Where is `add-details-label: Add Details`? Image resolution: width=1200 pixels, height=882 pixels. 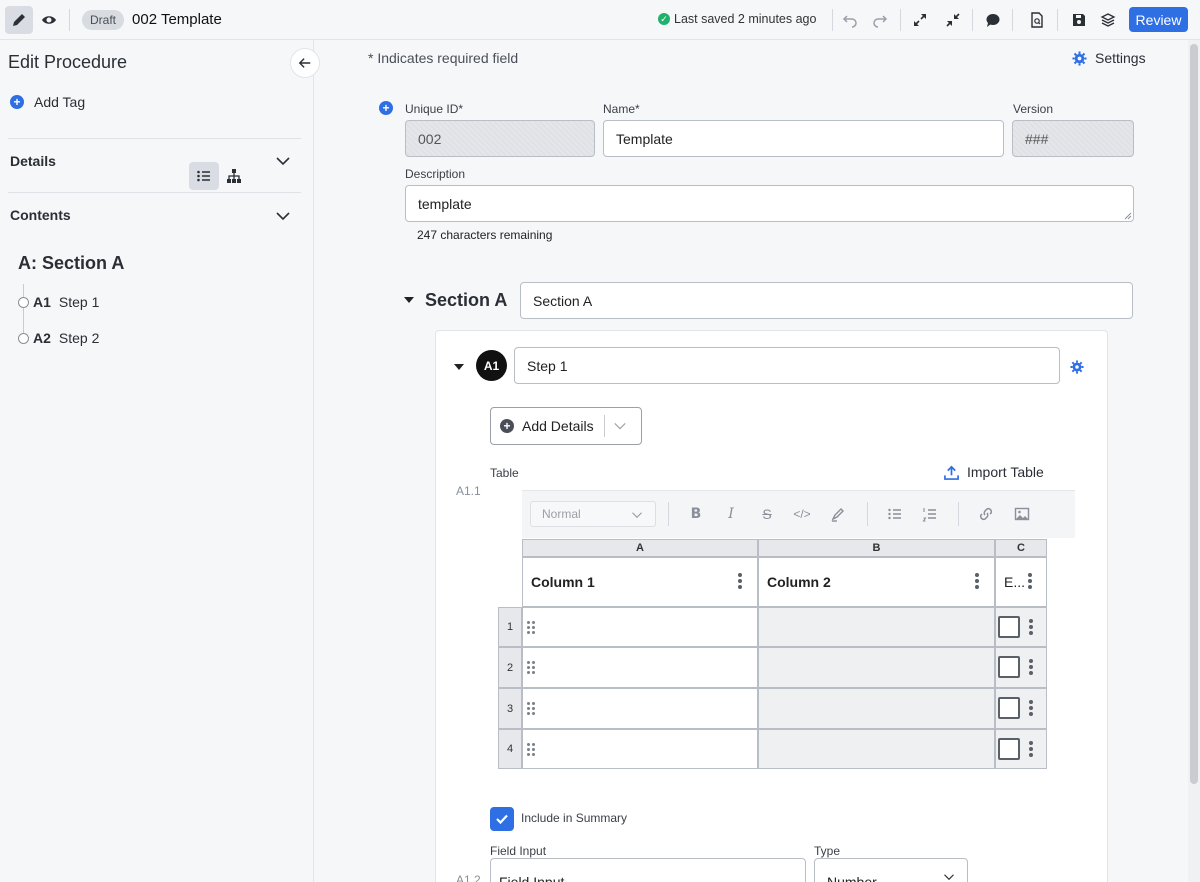 add-details-label: Add Details is located at coordinates (558, 426).